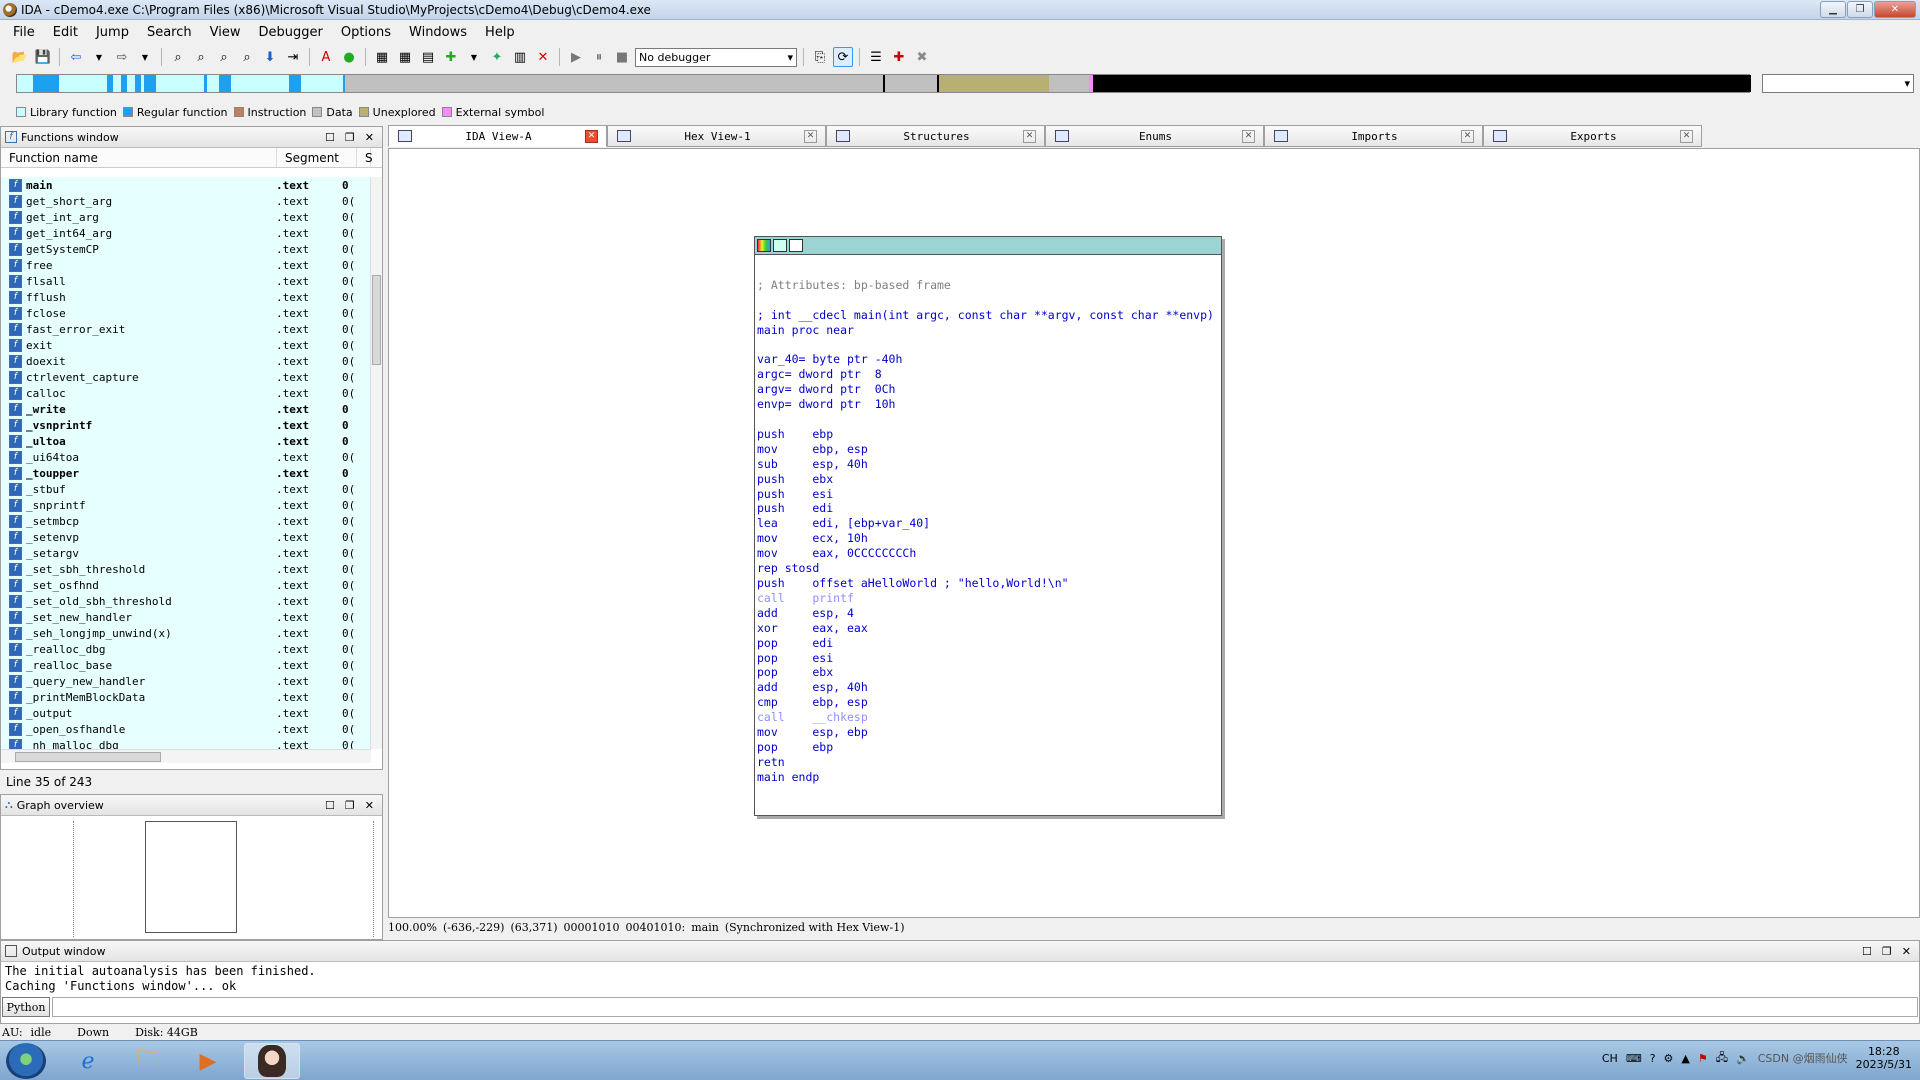 This screenshot has width=1920, height=1080. I want to click on text-search-icon: ⌕, so click(201, 57).